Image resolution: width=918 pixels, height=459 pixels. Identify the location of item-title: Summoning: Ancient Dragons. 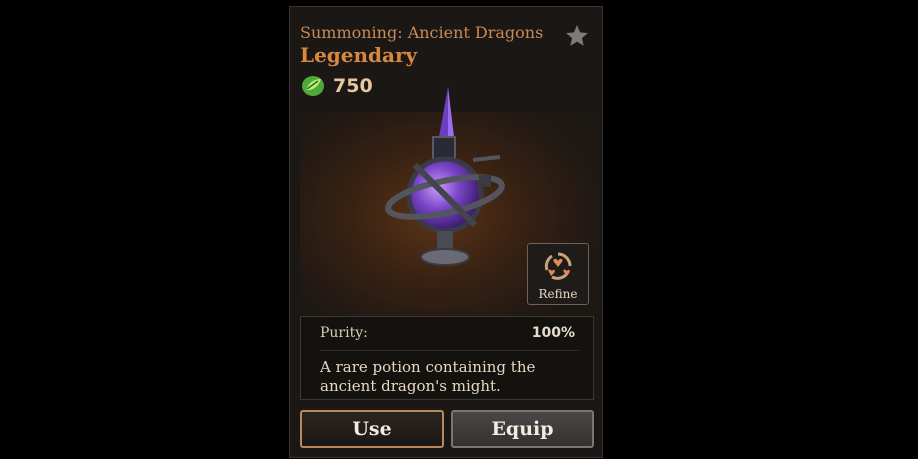
(422, 32).